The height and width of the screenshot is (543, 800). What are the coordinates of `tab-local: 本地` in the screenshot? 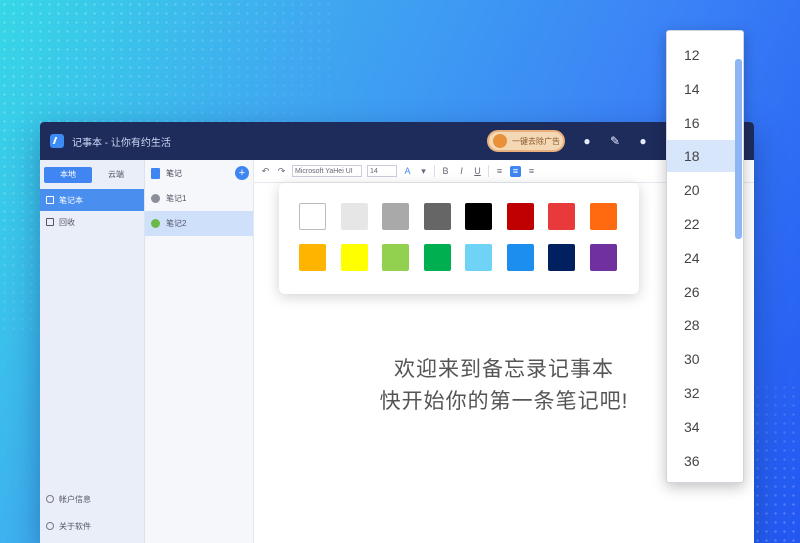 It's located at (68, 175).